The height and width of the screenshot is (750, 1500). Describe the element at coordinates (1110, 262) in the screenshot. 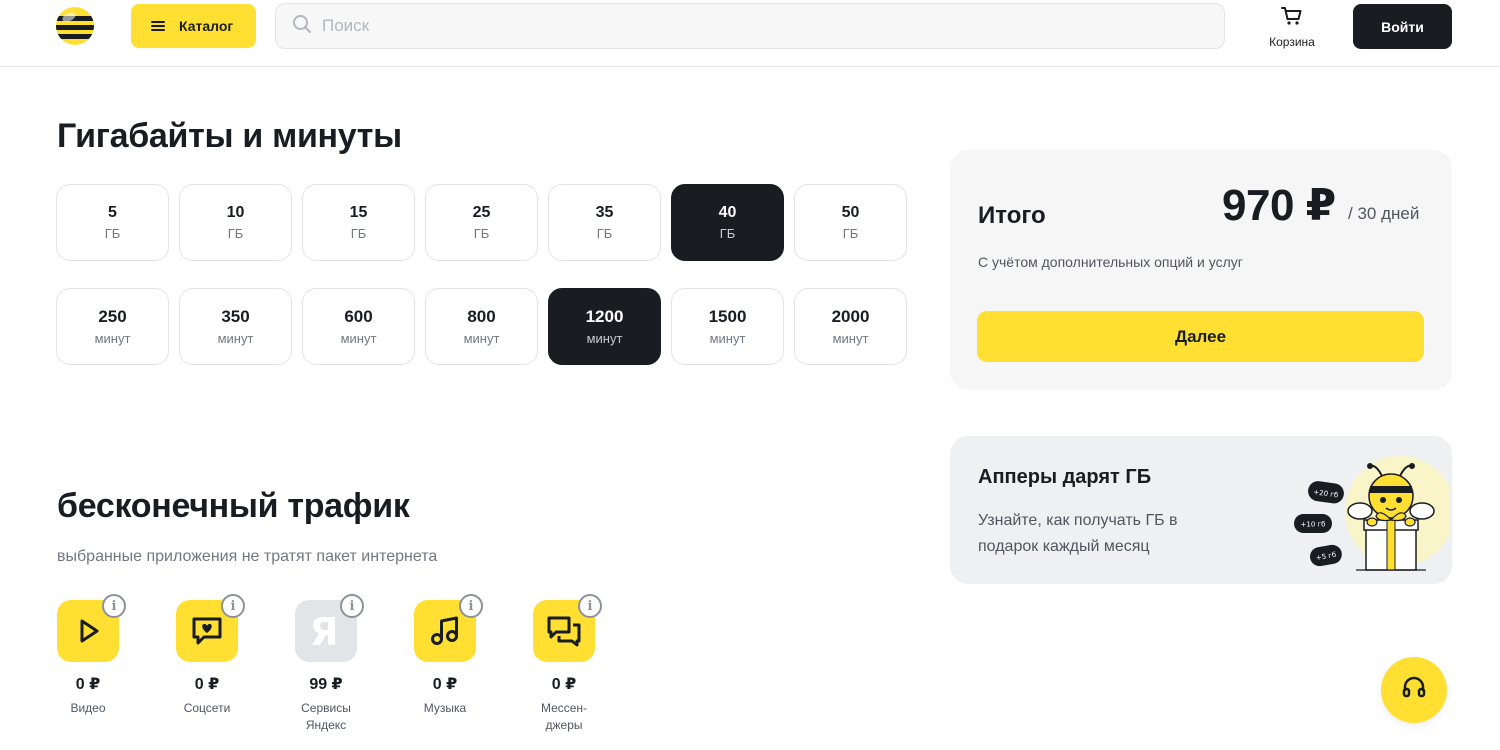

I see `total-note: С учётом дополнительных опций и услуг` at that location.